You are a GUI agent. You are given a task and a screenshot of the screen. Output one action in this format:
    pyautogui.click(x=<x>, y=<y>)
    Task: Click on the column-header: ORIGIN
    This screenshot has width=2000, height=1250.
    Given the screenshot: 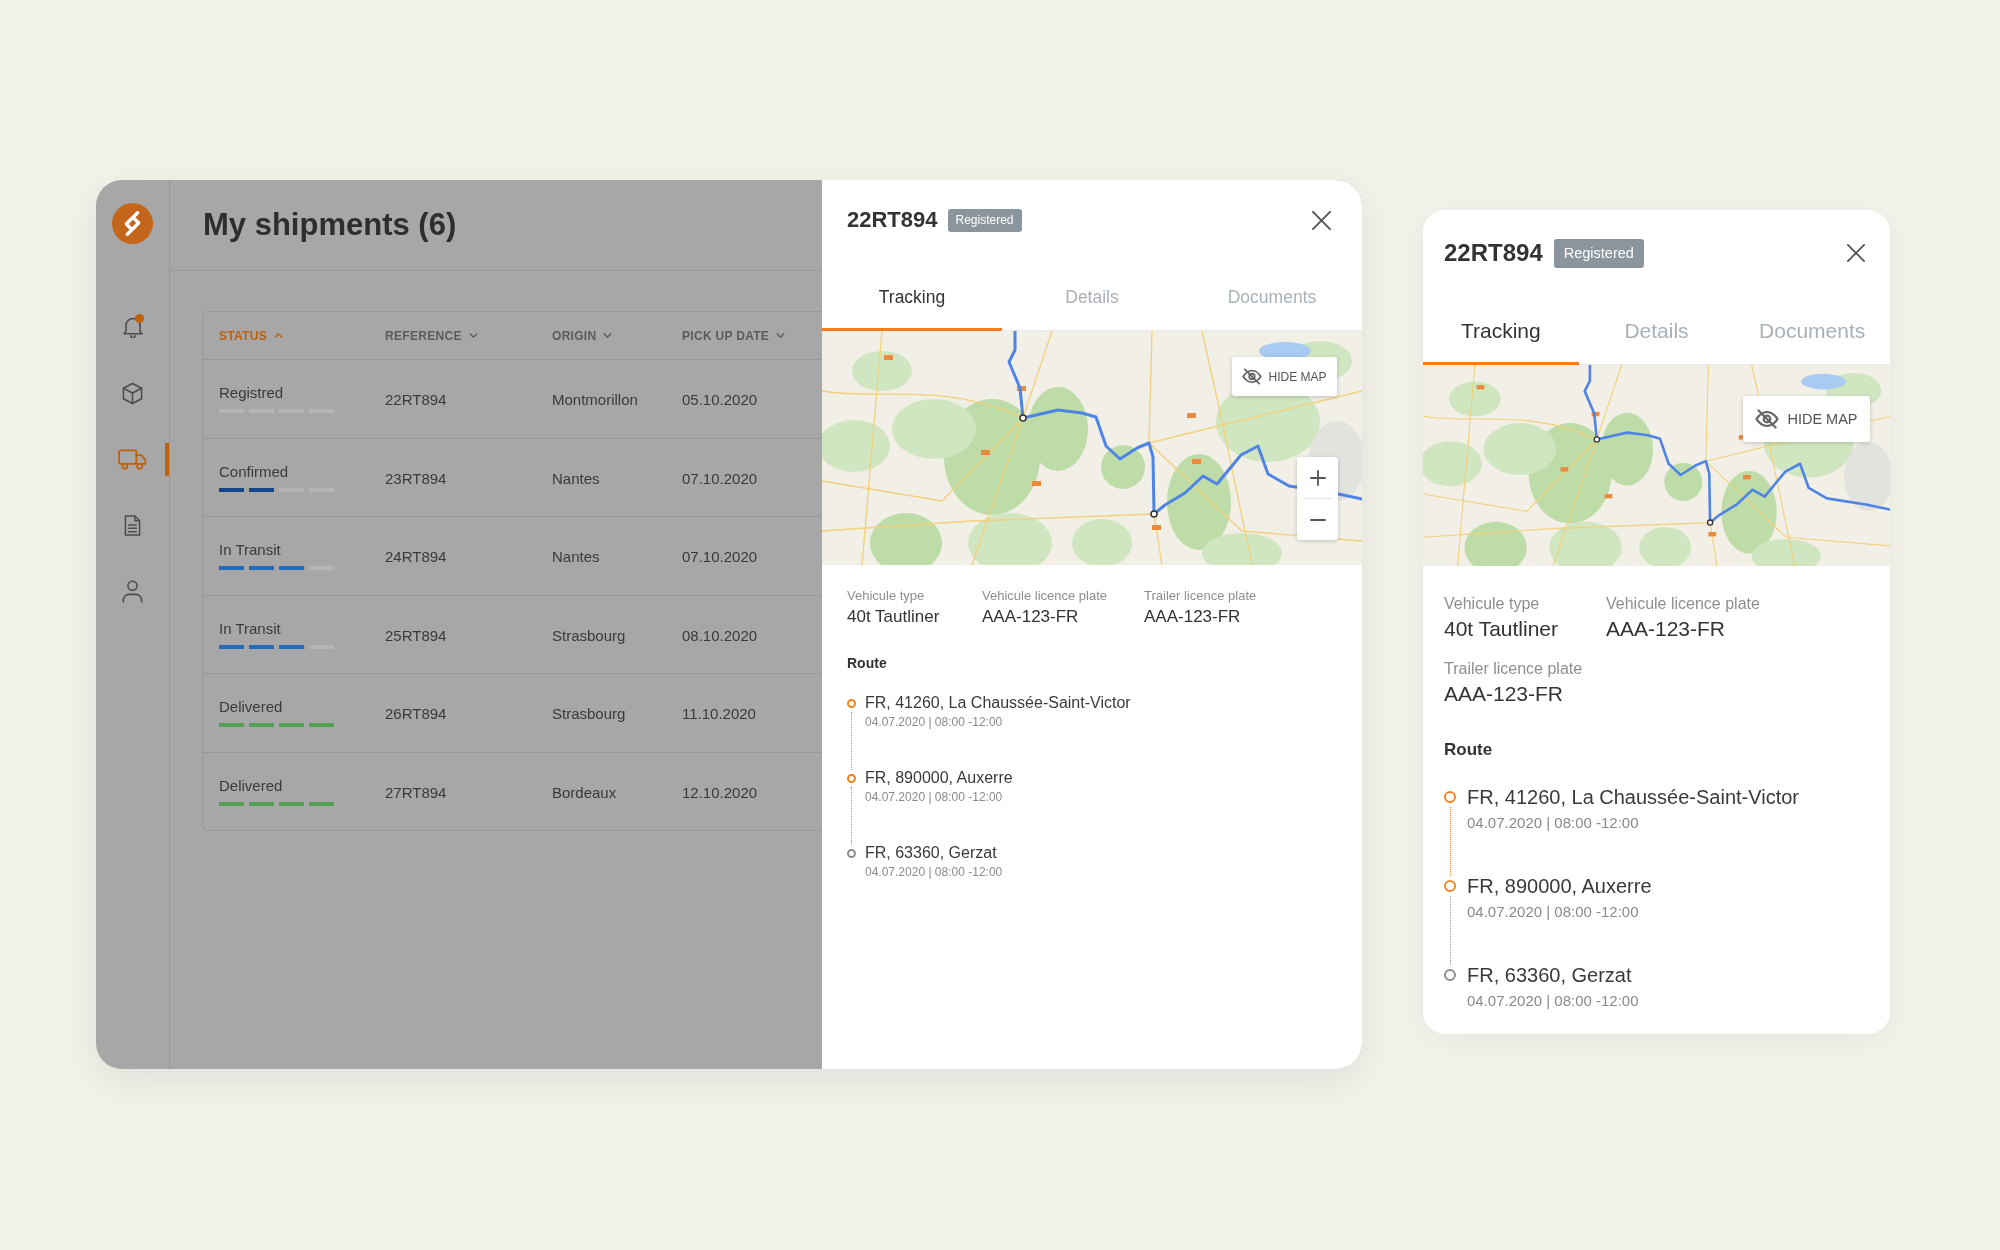 What is the action you would take?
    pyautogui.click(x=582, y=335)
    